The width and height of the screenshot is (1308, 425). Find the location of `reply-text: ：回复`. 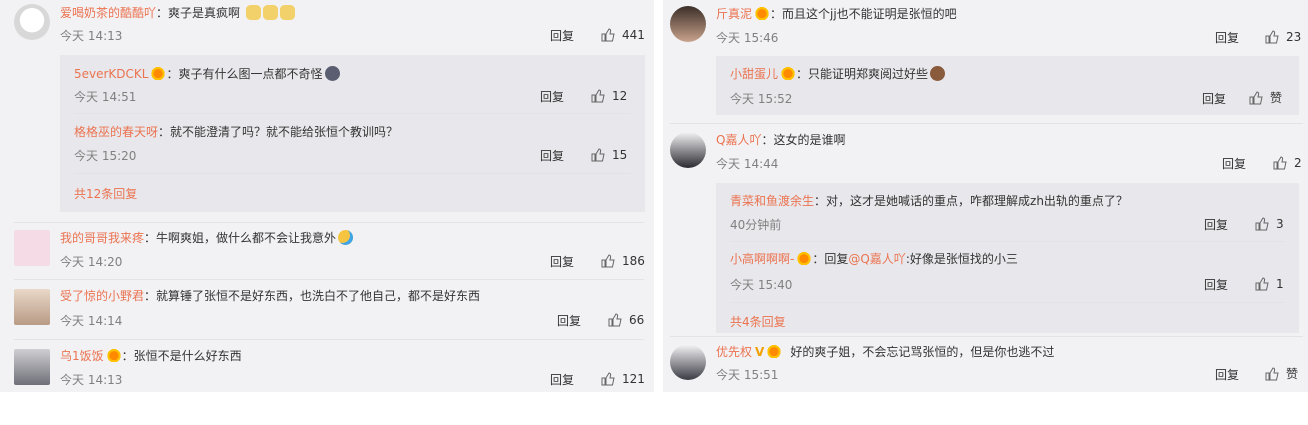

reply-text: ：回复 is located at coordinates (830, 259).